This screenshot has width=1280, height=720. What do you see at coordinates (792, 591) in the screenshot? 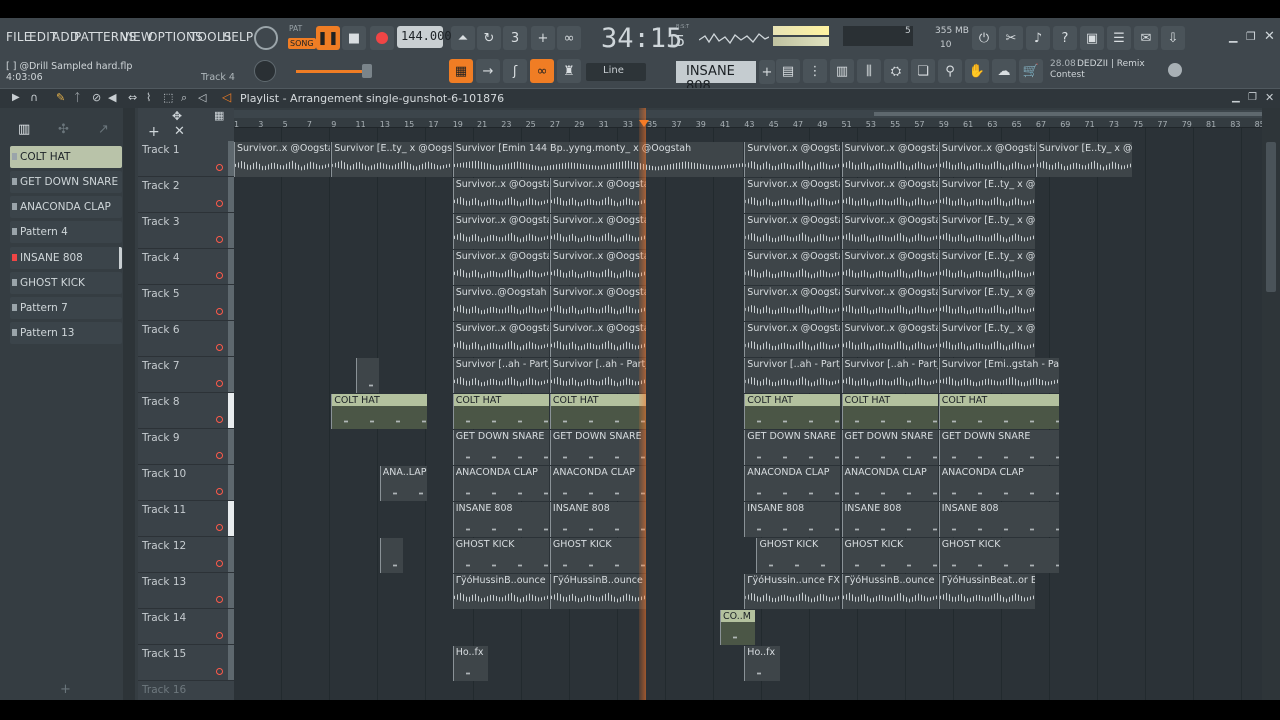
I see `audio-clip: ΓÿóHussin..unce FX` at bounding box center [792, 591].